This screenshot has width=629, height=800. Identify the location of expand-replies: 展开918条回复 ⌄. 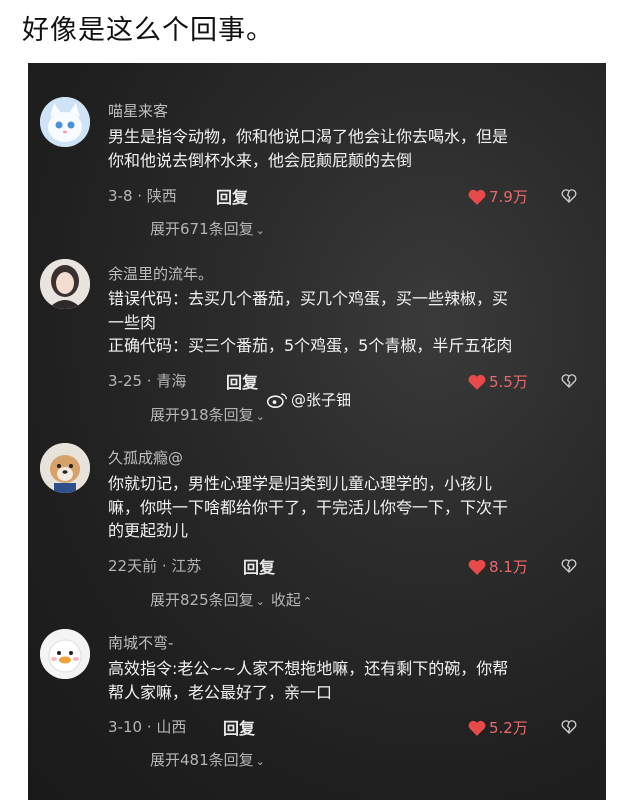
(207, 414).